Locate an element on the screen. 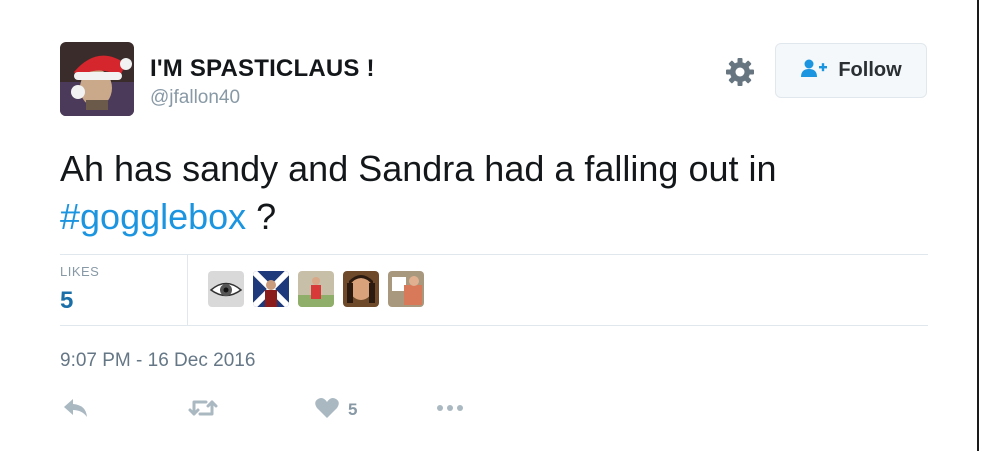  reply-button is located at coordinates (76, 410).